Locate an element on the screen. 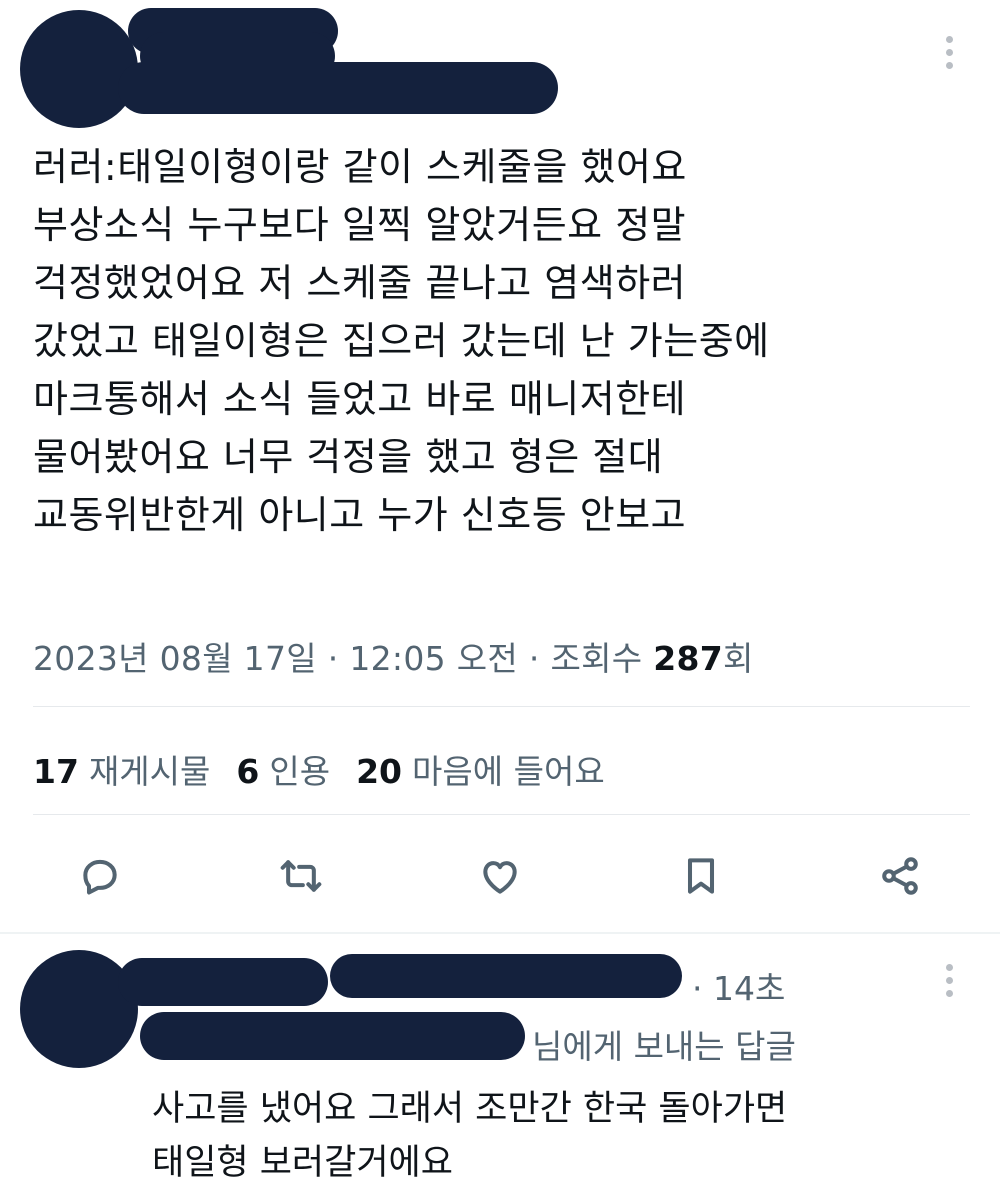 The image size is (1000, 1196). tweet-text-line: 러러:태일이형이랑 같이 스케줄을 했어요 is located at coordinates (360, 167).